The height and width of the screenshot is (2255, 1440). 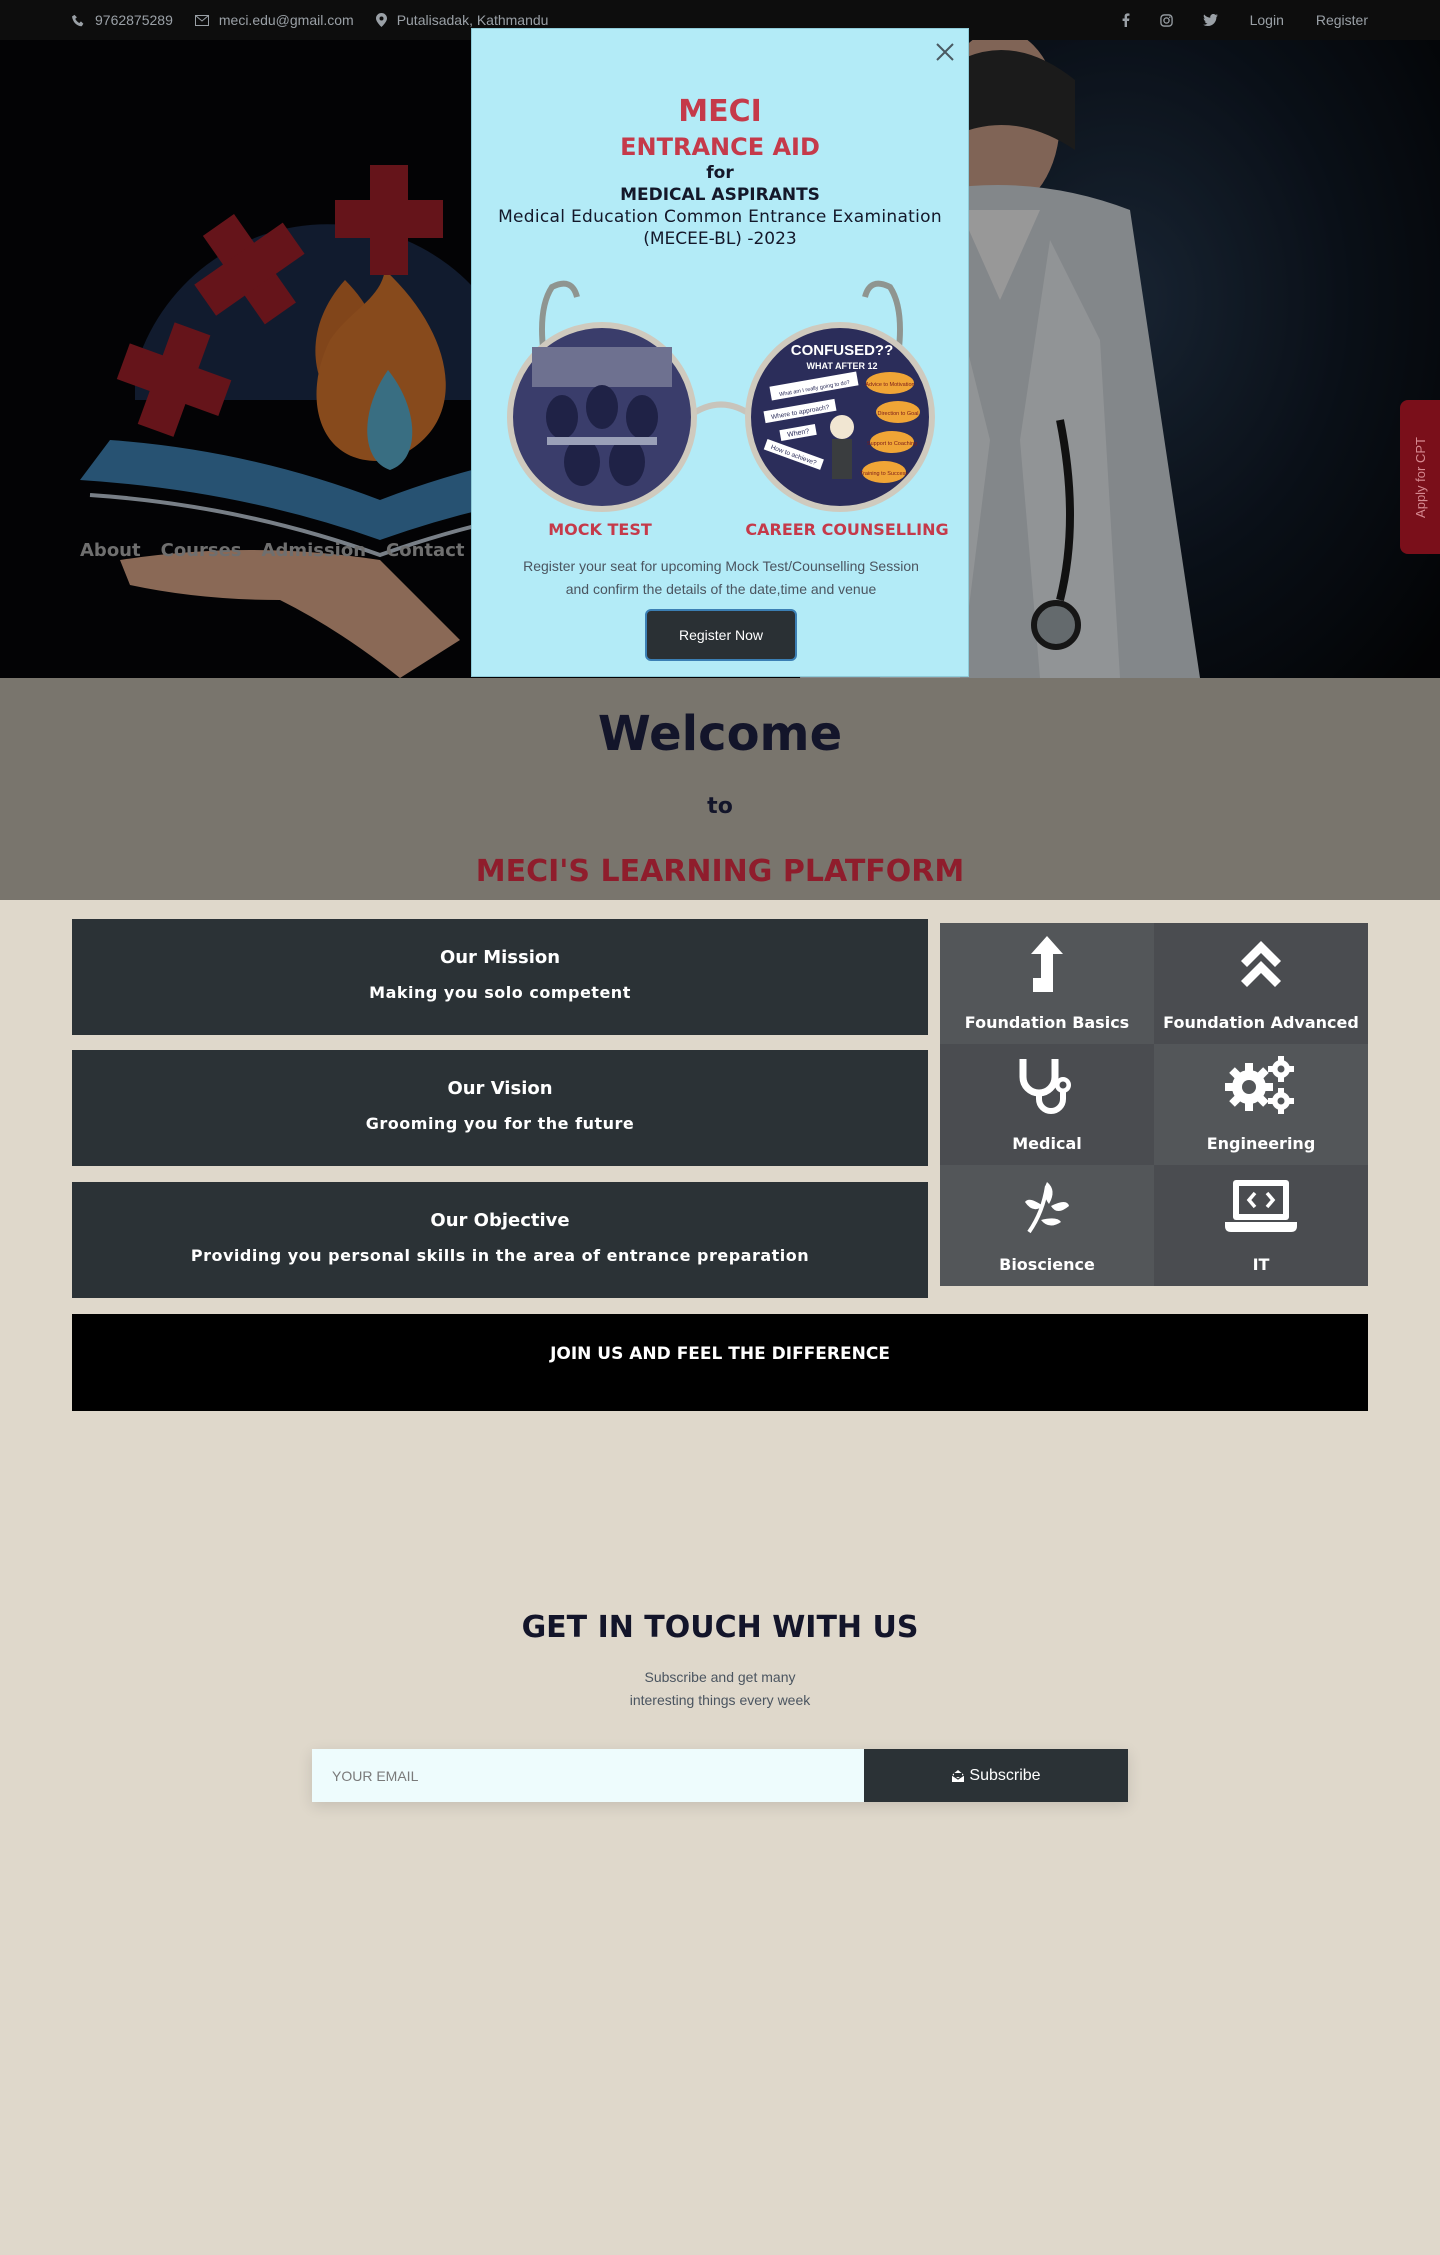 What do you see at coordinates (720, 734) in the screenshot?
I see `welcome-heading: Welcome` at bounding box center [720, 734].